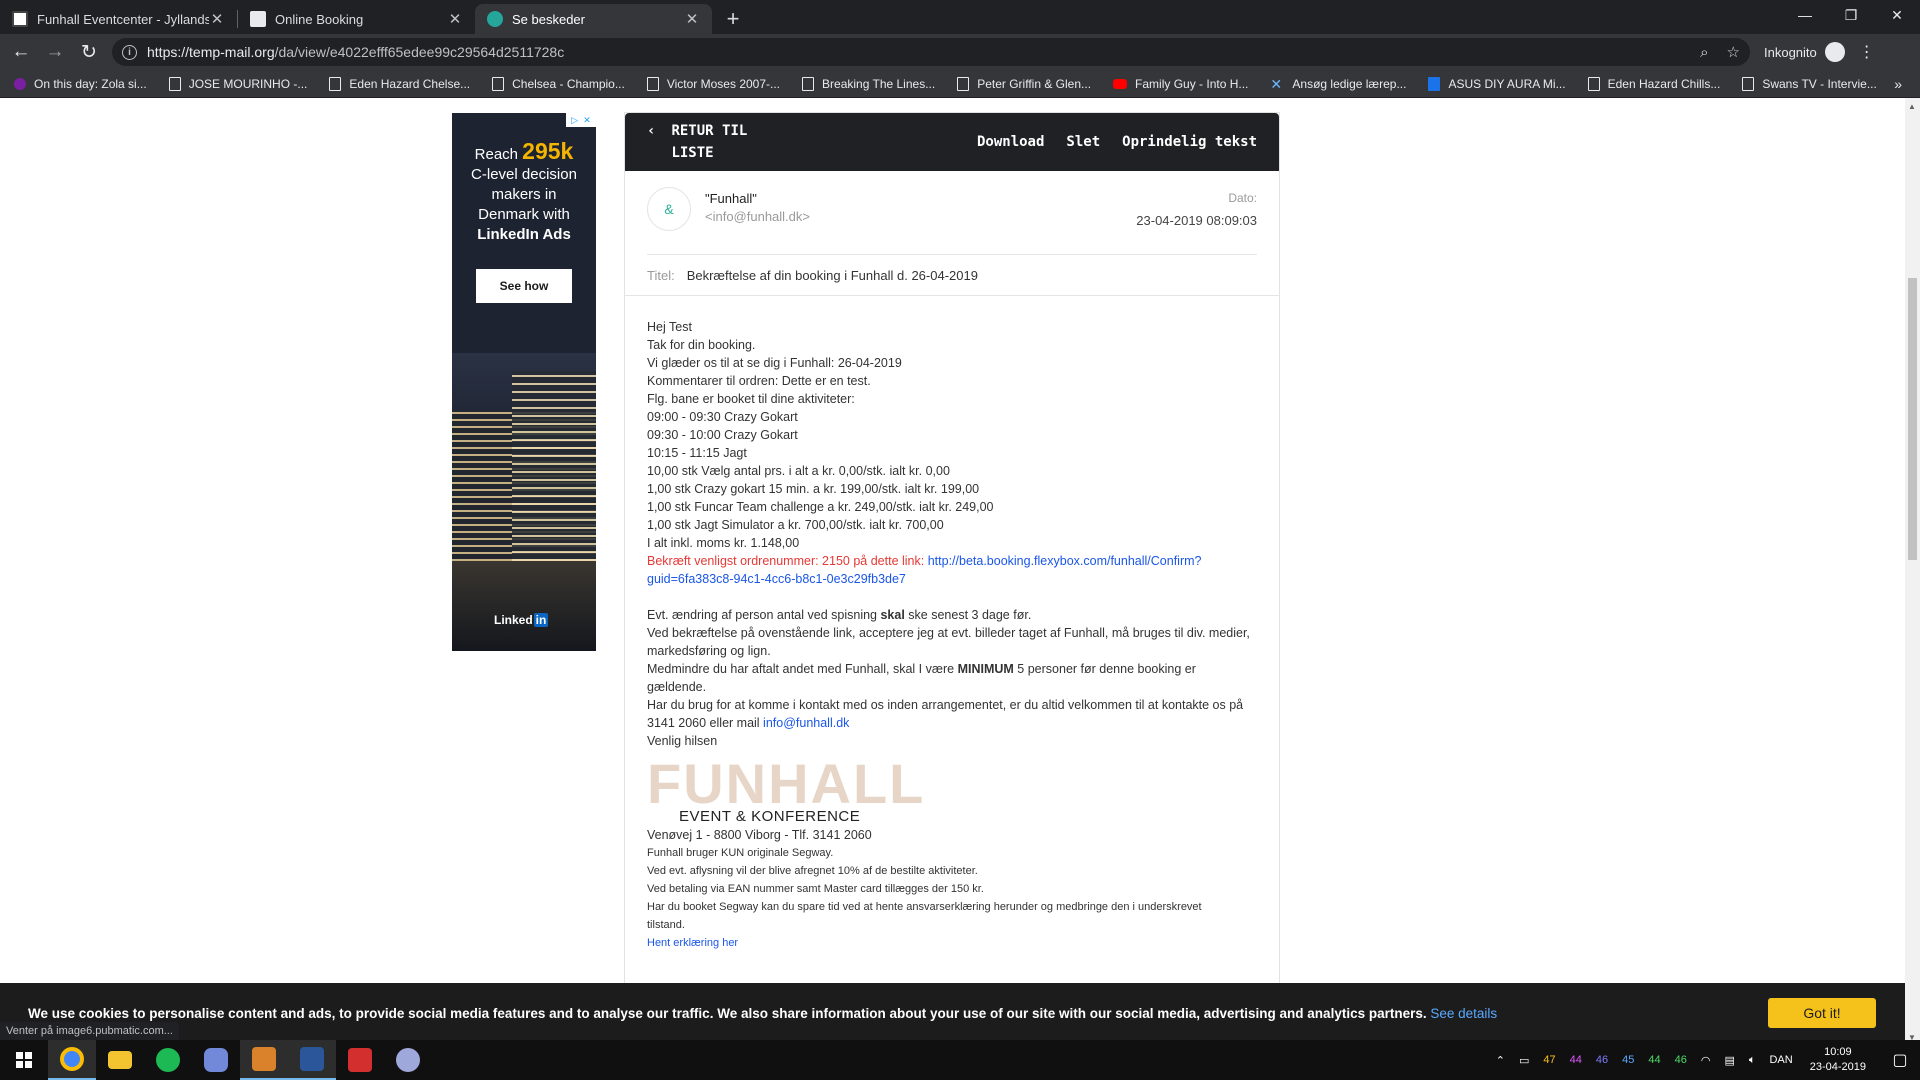 Image resolution: width=1920 pixels, height=1080 pixels. Describe the element at coordinates (258, 19) in the screenshot. I see `document-favicon-icon` at that location.